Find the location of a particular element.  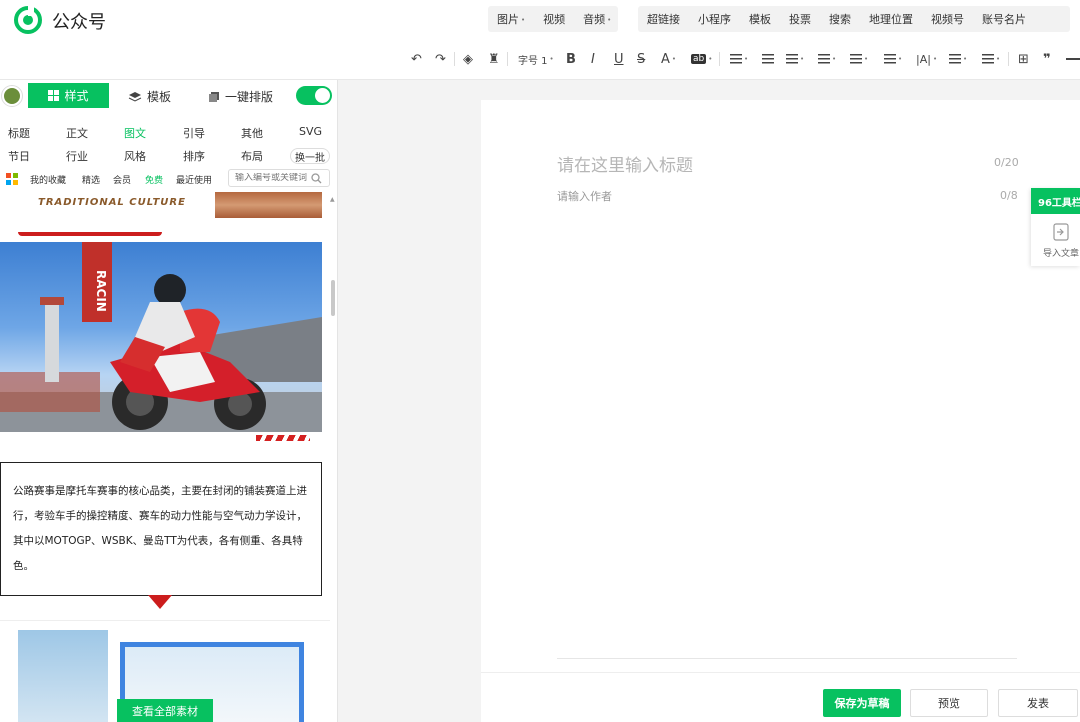

font-size-select: 字号 1 • is located at coordinates (536, 59).